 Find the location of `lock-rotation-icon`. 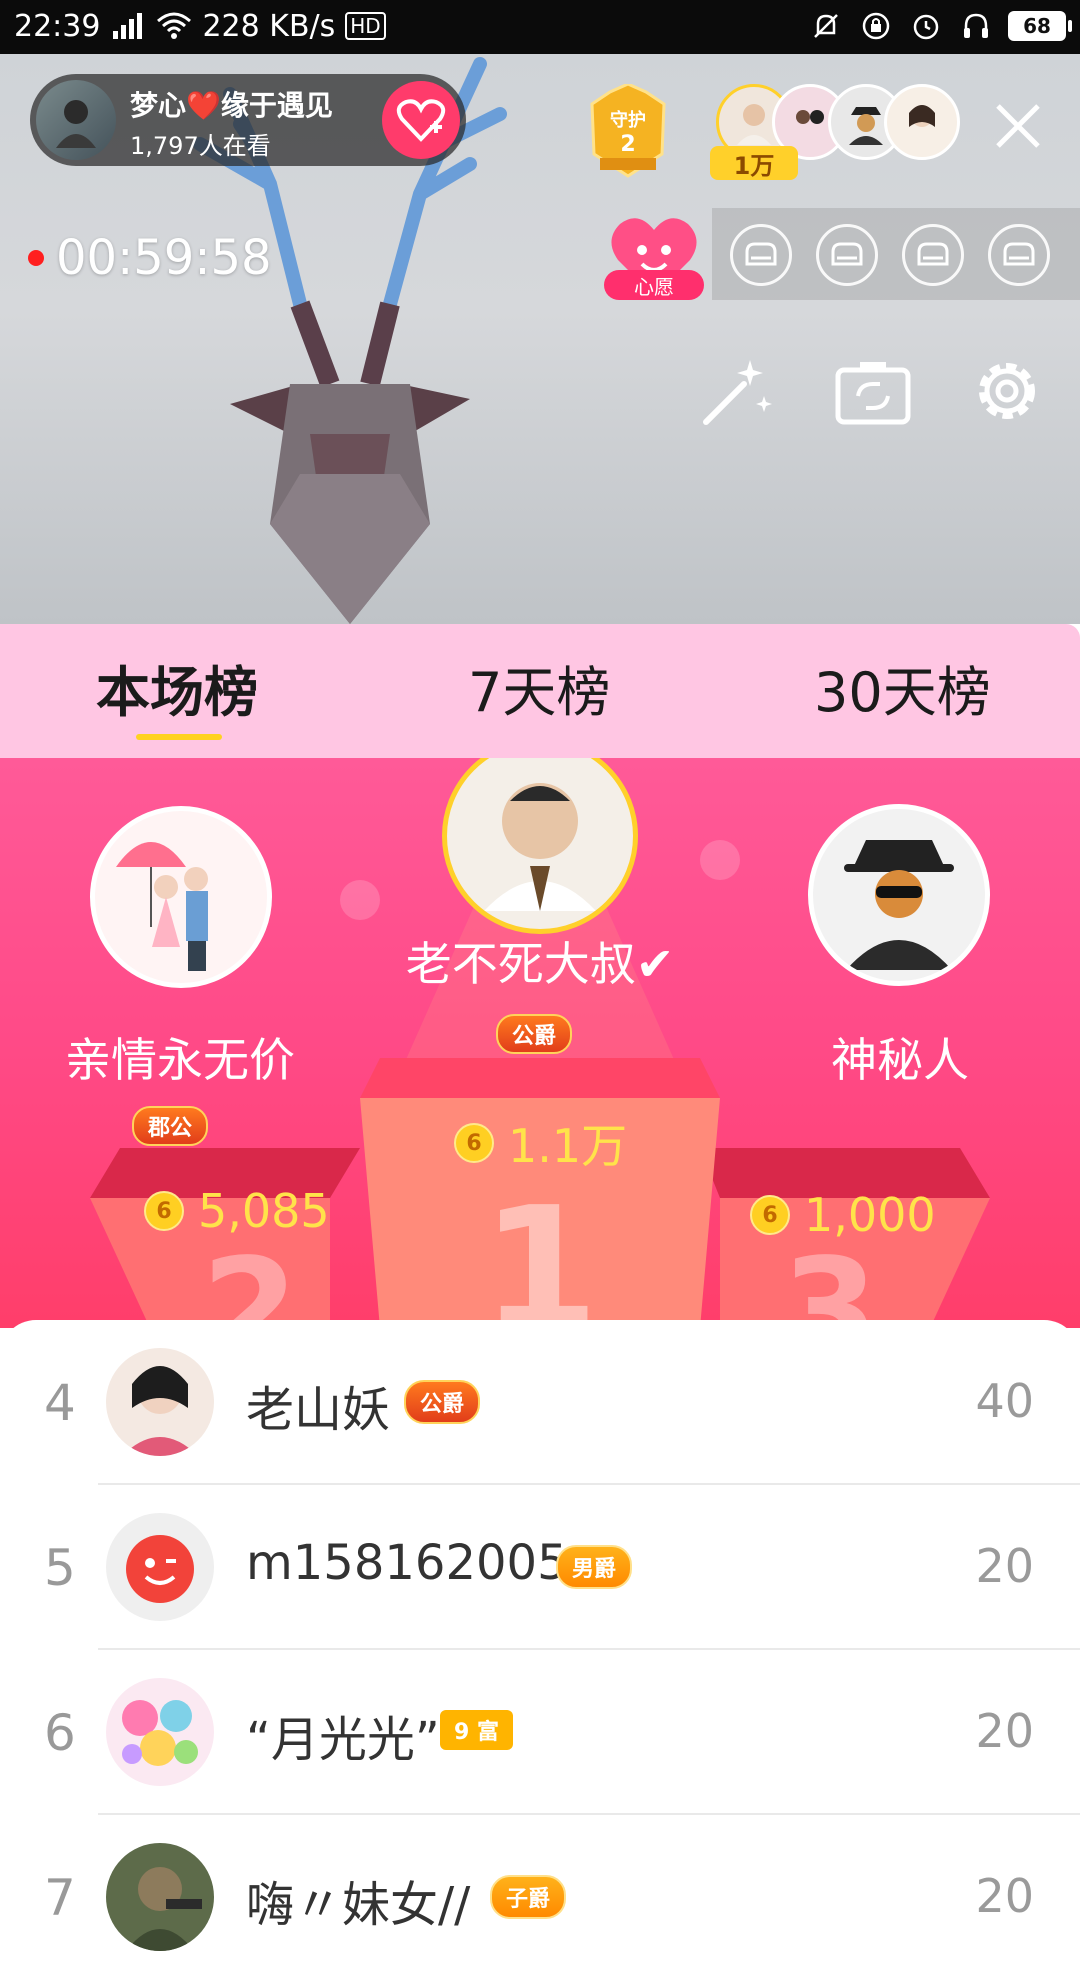

lock-rotation-icon is located at coordinates (876, 26).